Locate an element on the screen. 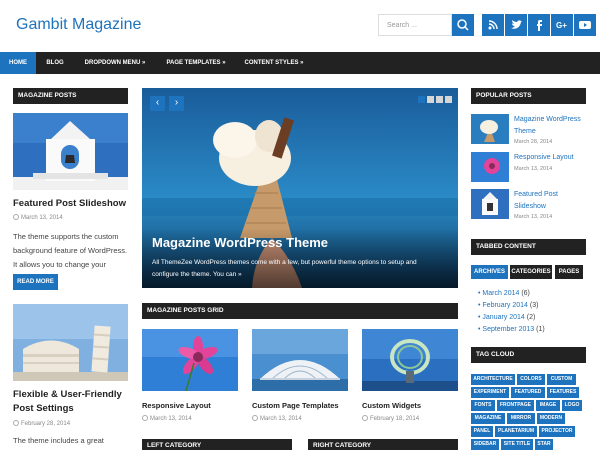  magazine-posts-grid-widget-title: MAGAZINE POSTS GRID is located at coordinates (300, 311).